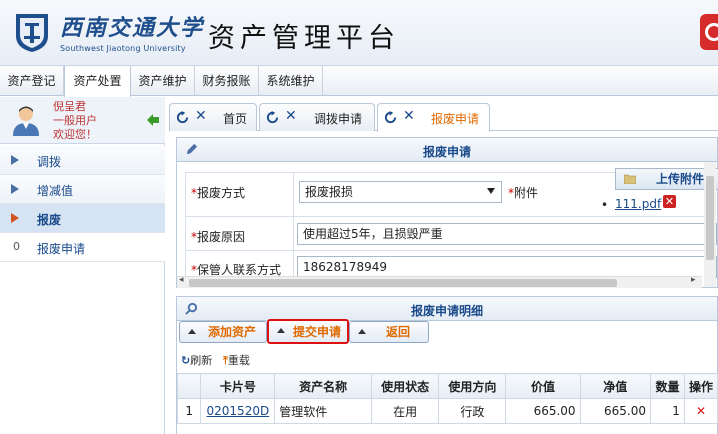  I want to click on tab-label: 首页, so click(235, 119).